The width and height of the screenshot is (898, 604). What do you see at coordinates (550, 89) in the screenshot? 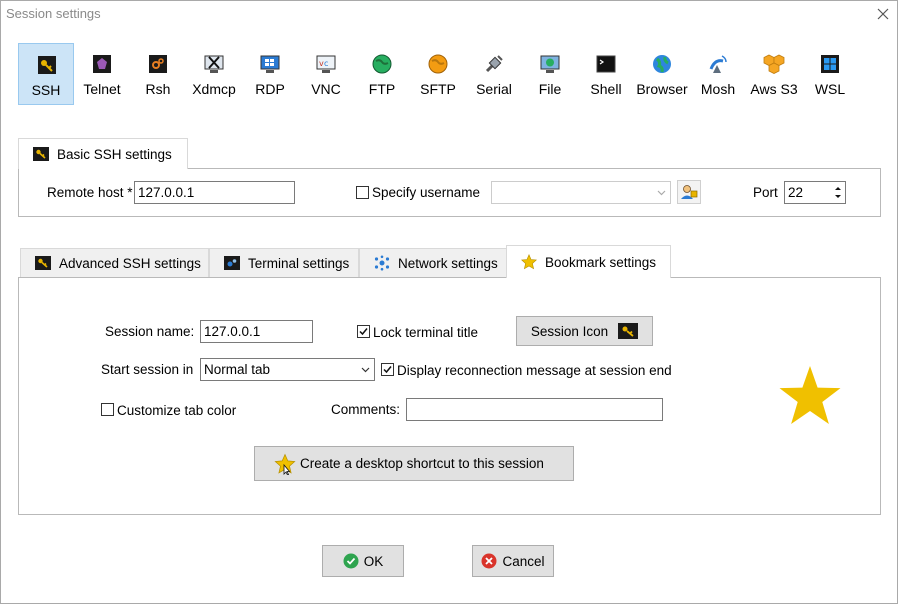
I see `protocol-label: File` at bounding box center [550, 89].